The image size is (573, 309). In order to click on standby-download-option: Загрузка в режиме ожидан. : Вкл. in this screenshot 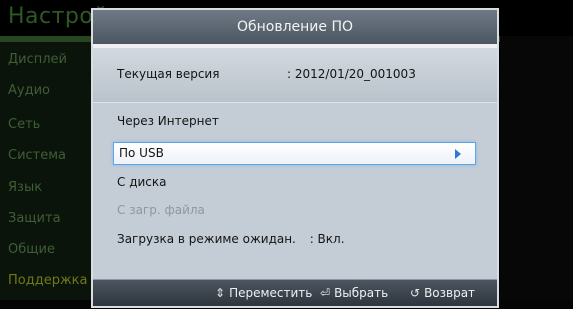, I will do `click(231, 239)`.